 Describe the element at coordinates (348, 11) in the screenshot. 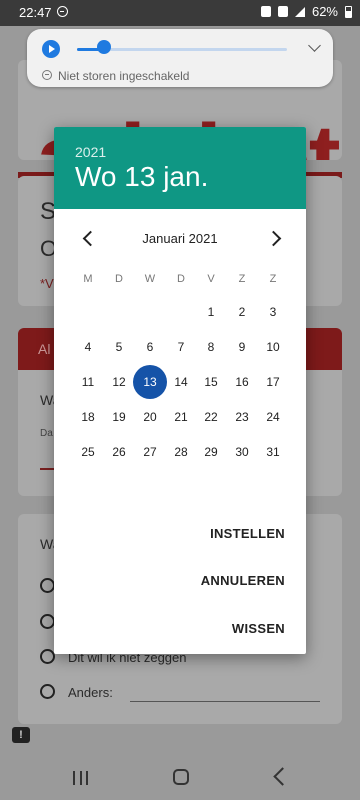

I see `battery-icon` at that location.